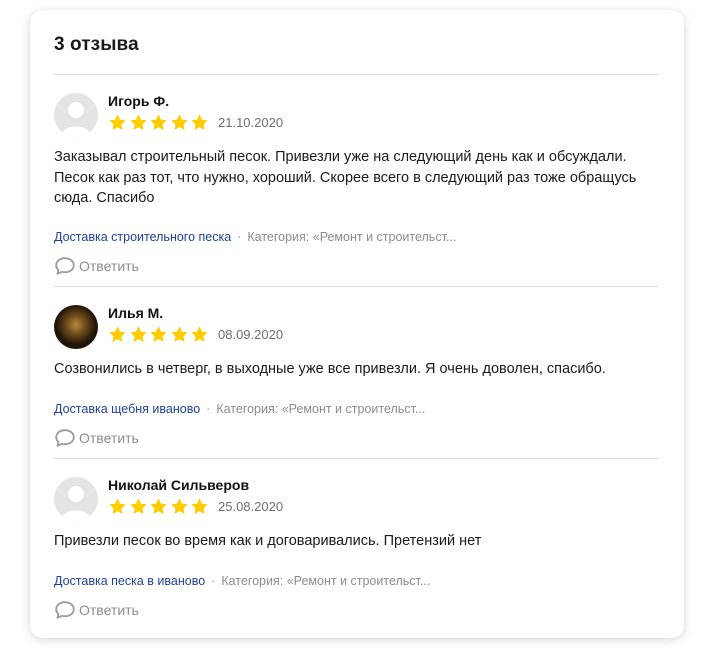 The height and width of the screenshot is (662, 704). What do you see at coordinates (251, 122) in the screenshot?
I see `review-date: 21.10.2020` at bounding box center [251, 122].